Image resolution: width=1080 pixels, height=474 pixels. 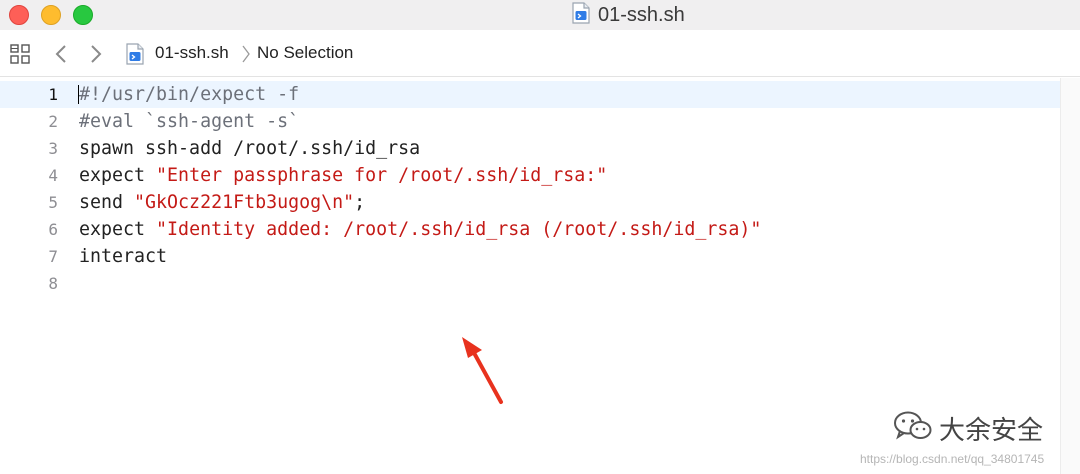 I want to click on code-comment: #eval `ssh-agent -s`, so click(x=189, y=121).